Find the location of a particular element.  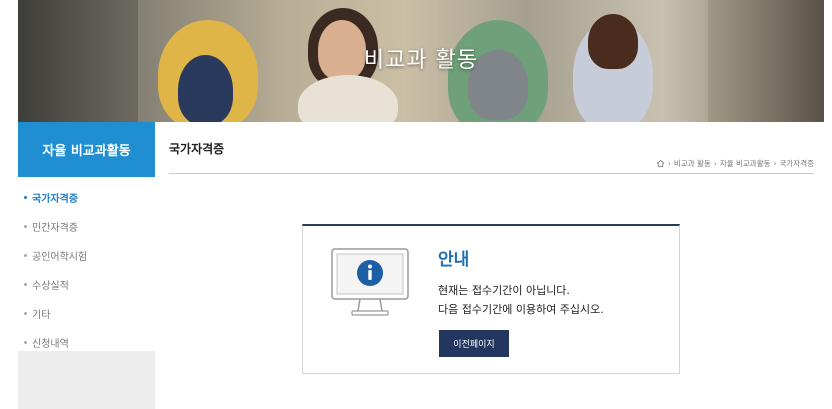

hero-title: 비교과 활동 is located at coordinates (421, 60).